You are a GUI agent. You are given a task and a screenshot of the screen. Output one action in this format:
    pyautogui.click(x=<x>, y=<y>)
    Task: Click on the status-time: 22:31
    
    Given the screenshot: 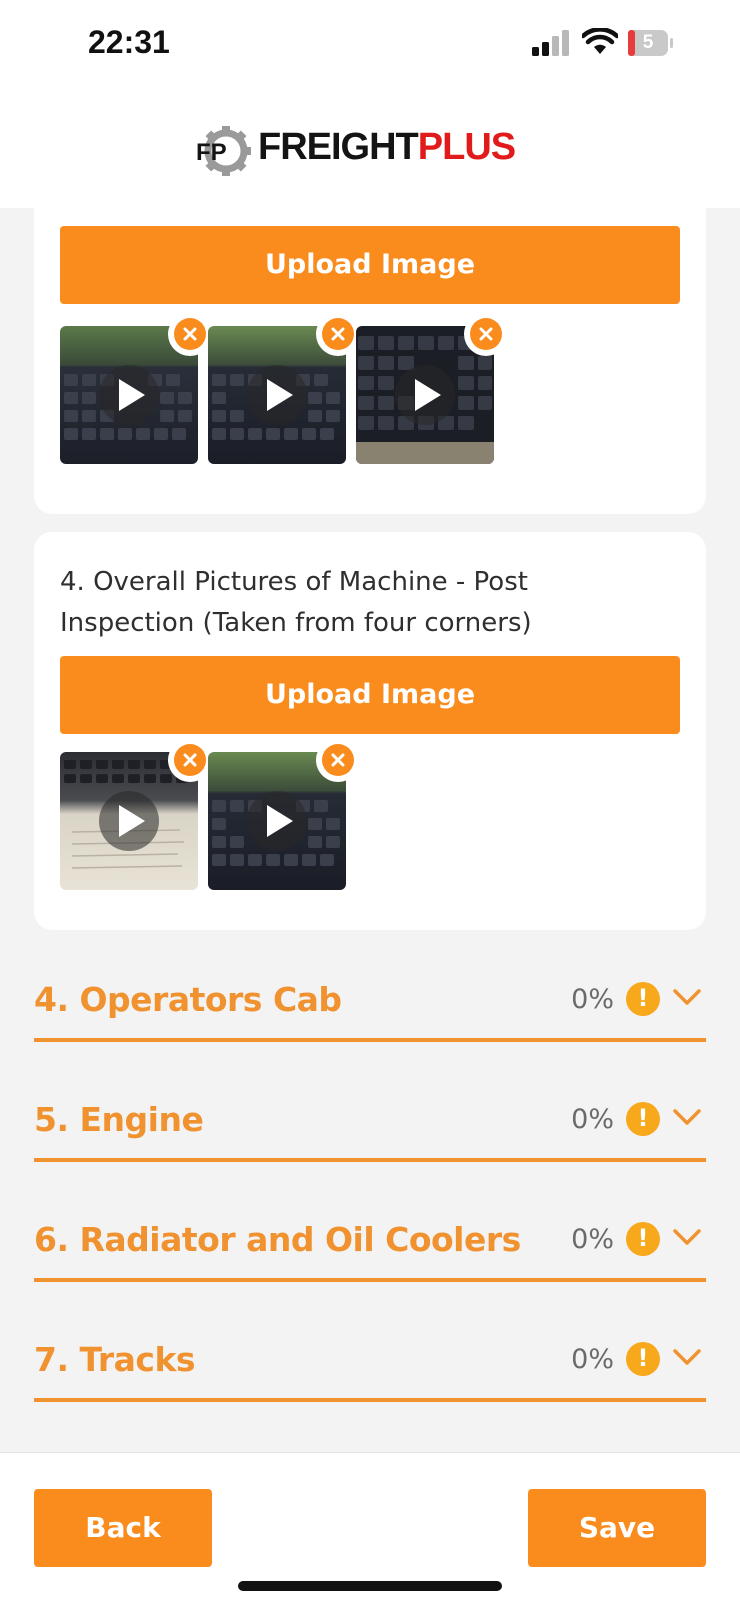 What is the action you would take?
    pyautogui.click(x=129, y=42)
    